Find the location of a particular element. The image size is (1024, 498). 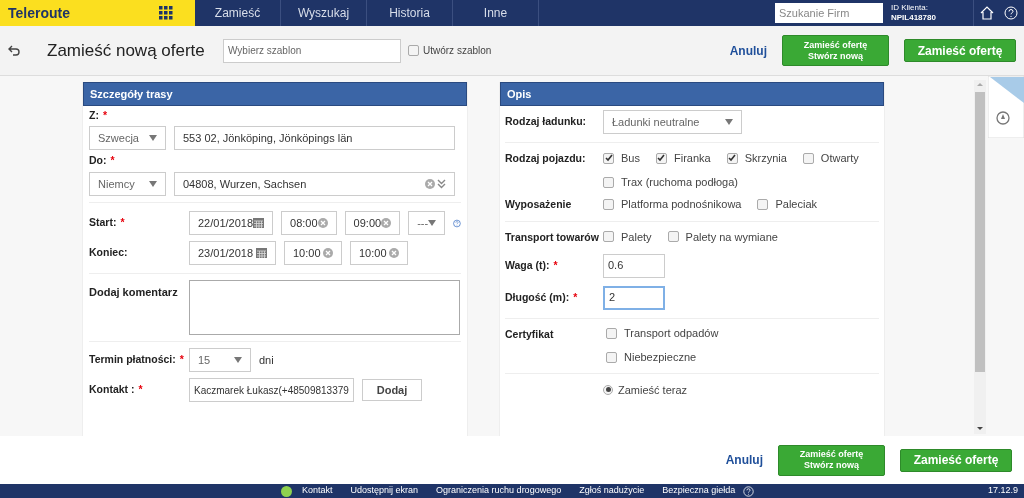

field-label: Koniec: is located at coordinates (108, 253).